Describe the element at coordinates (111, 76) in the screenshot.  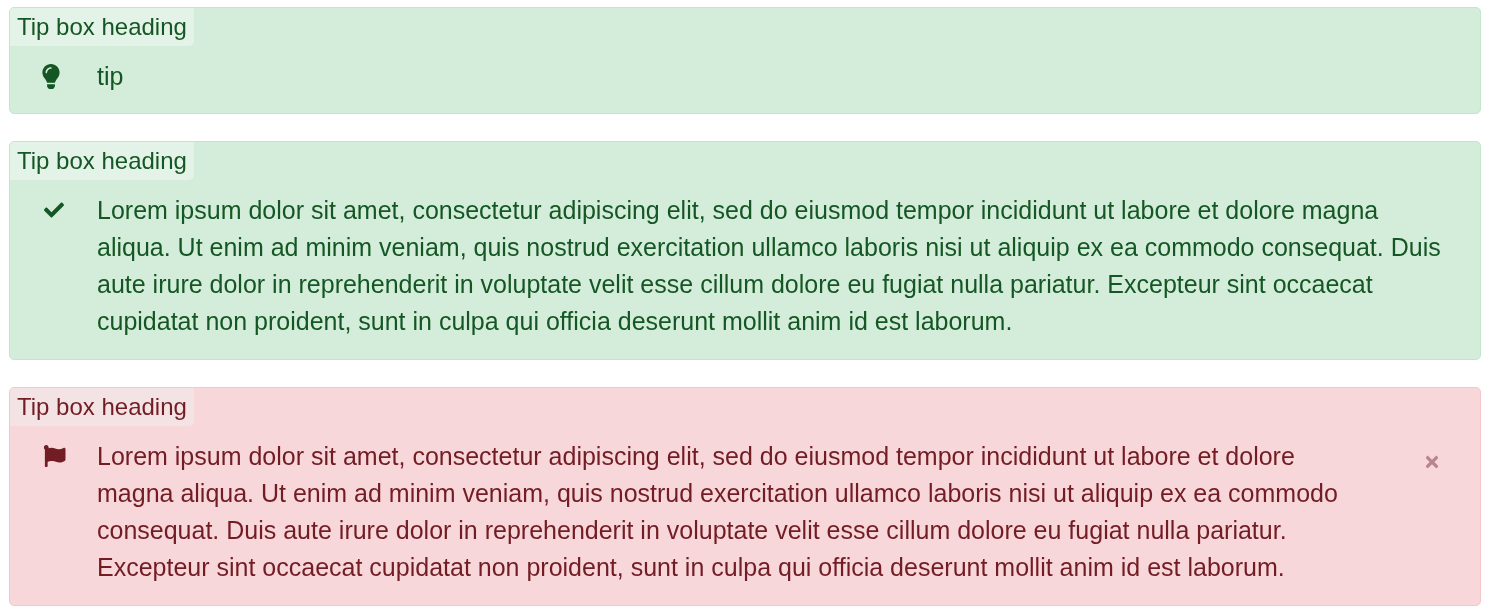
I see `tip-box-text: tip` at that location.